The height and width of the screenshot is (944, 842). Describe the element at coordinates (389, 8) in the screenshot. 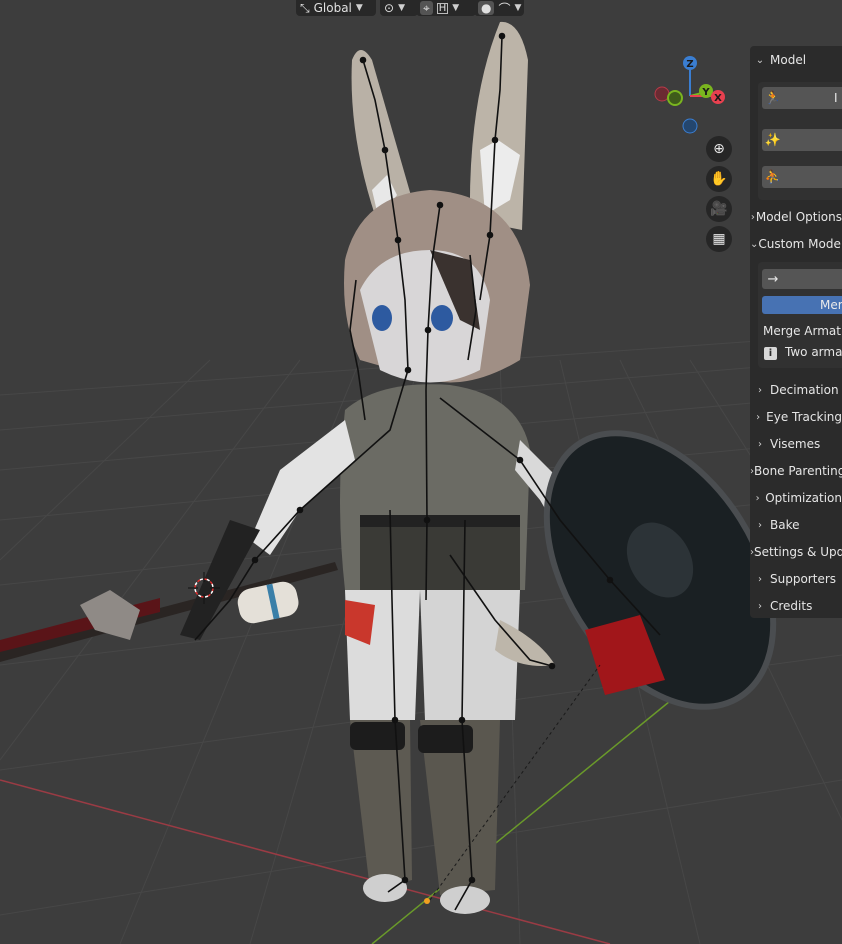

I see `pivot-icon: ⊙` at that location.